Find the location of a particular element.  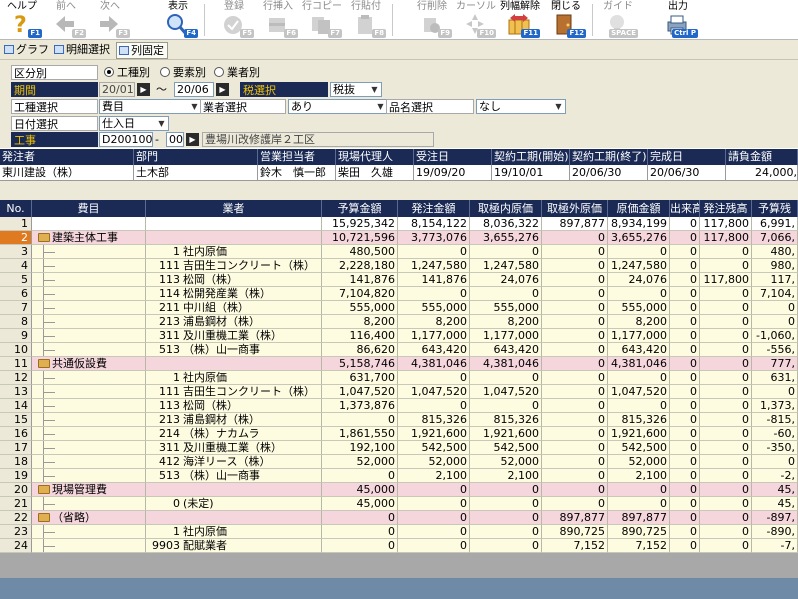

grid-header-cell: 取極内原価 is located at coordinates (506, 208).